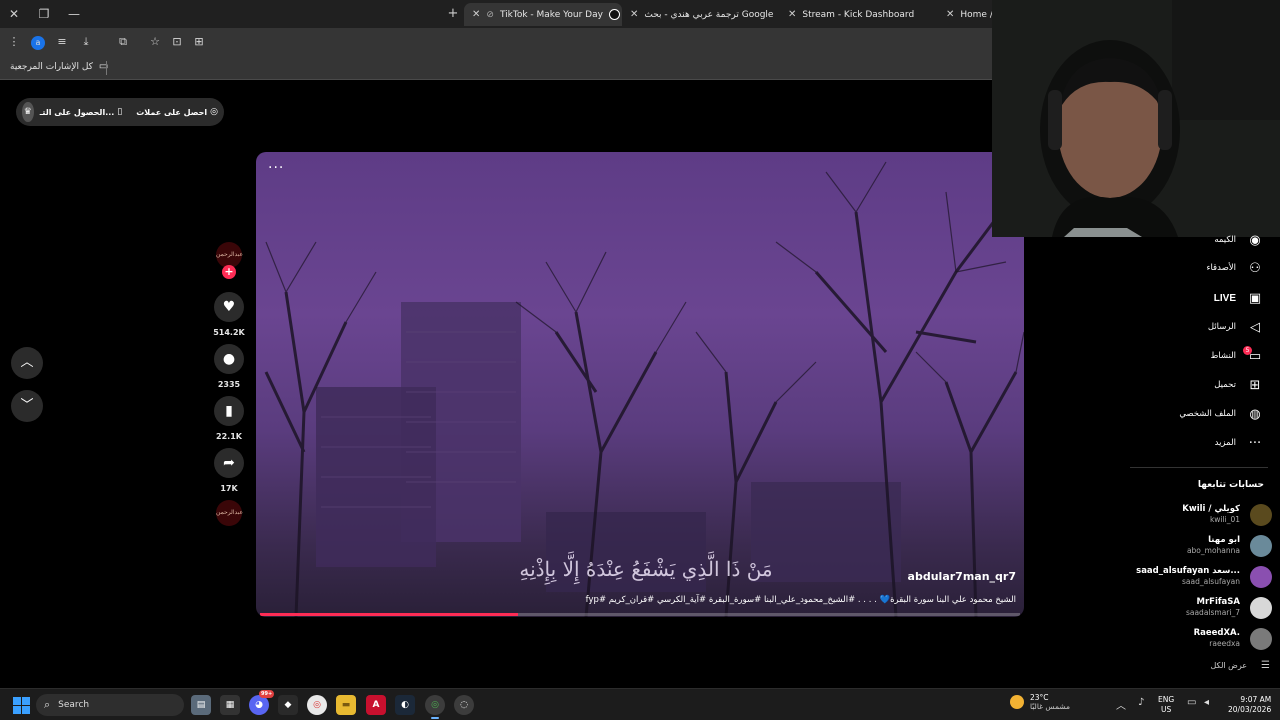 The height and width of the screenshot is (720, 1280). What do you see at coordinates (276, 168) in the screenshot?
I see `video-more-options-icon: ···` at bounding box center [276, 168].